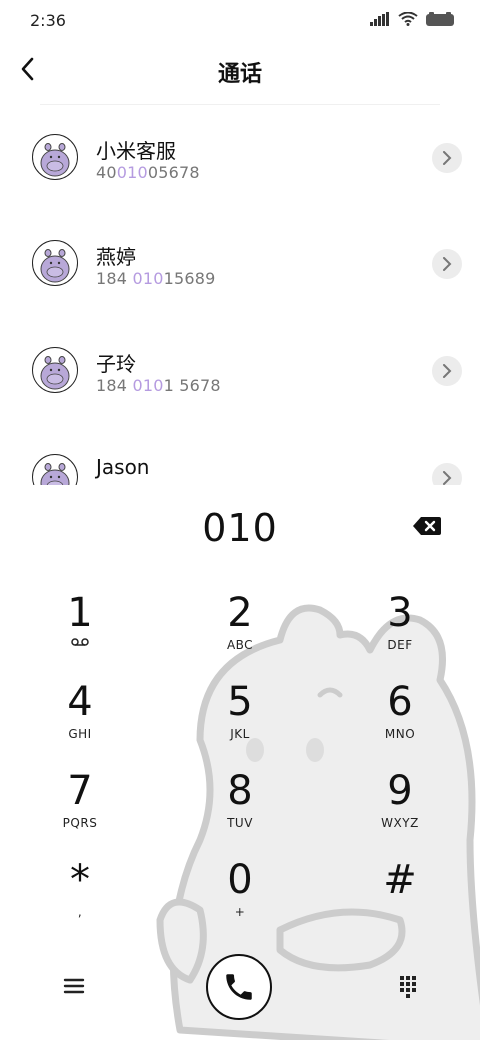 The image size is (480, 1040). Describe the element at coordinates (116, 257) in the screenshot. I see `contact-name: 燕婷` at that location.